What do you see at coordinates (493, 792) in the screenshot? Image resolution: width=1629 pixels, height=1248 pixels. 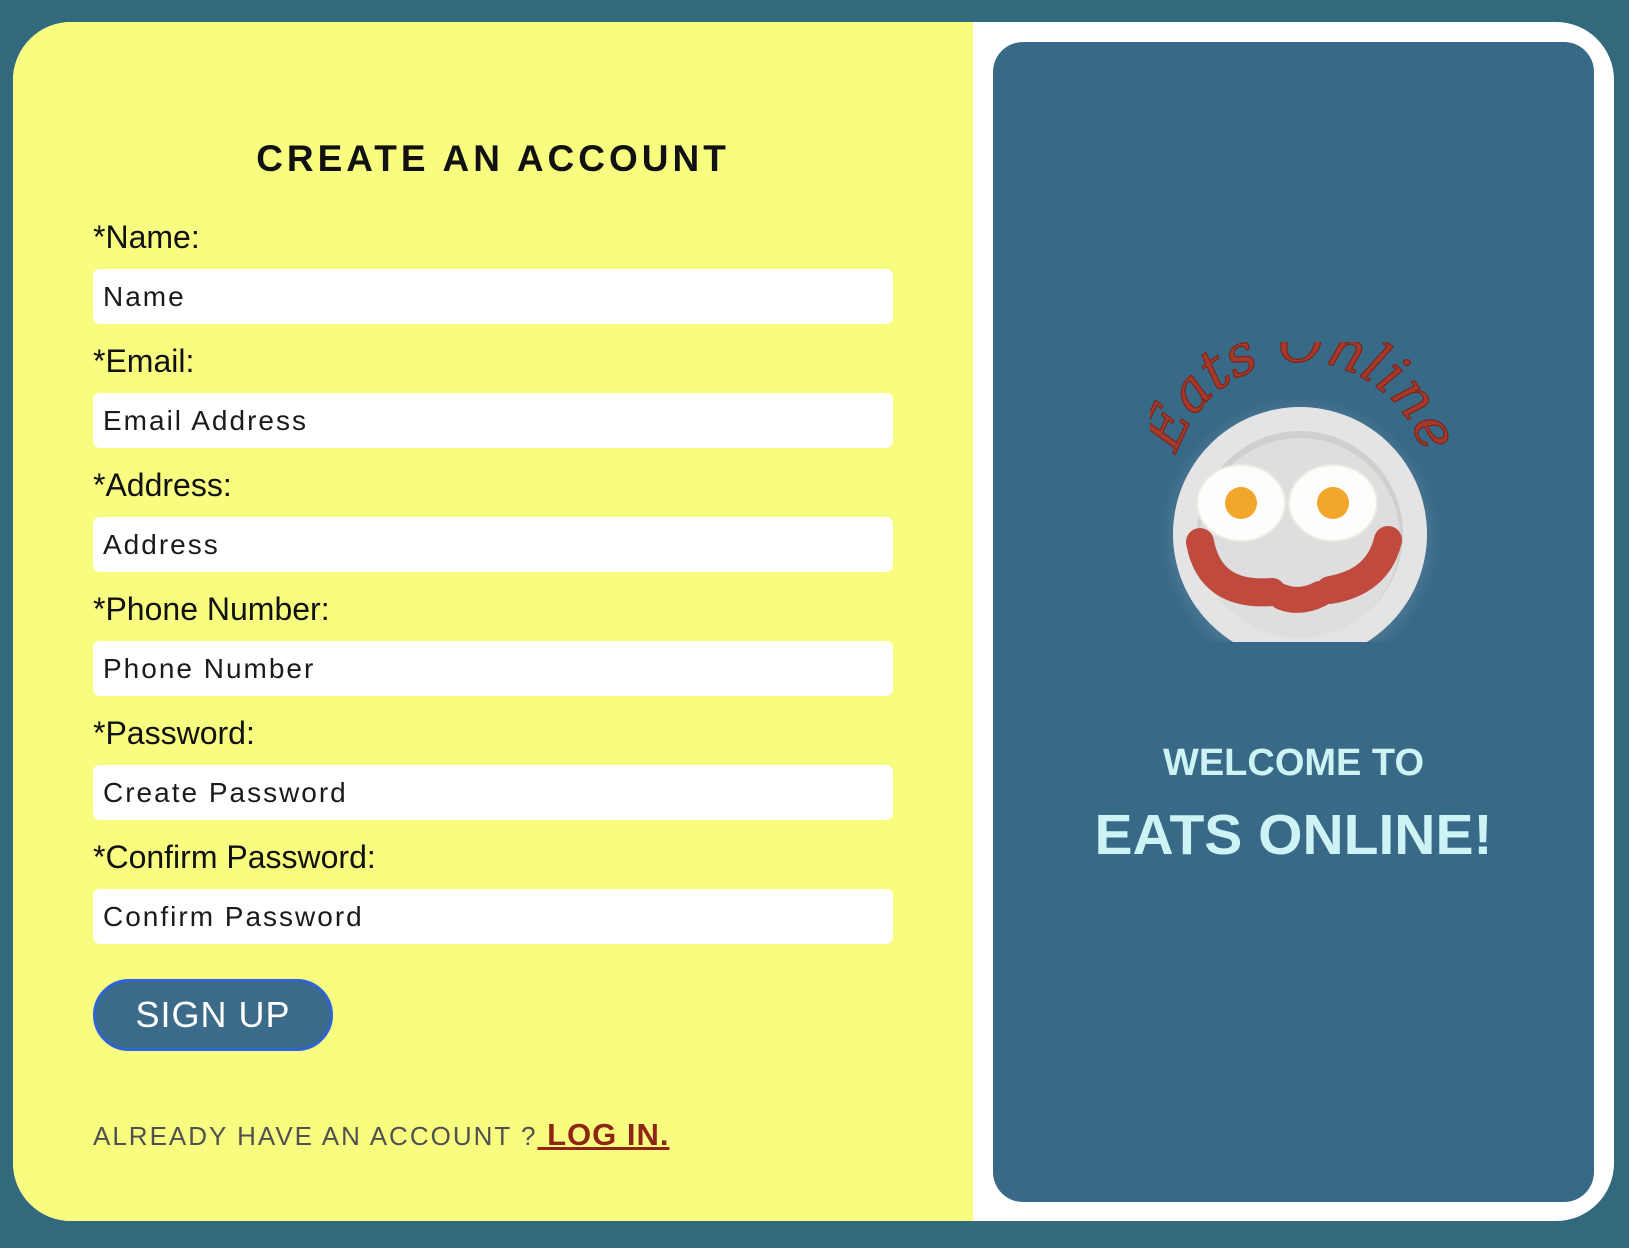 I see `password-input` at bounding box center [493, 792].